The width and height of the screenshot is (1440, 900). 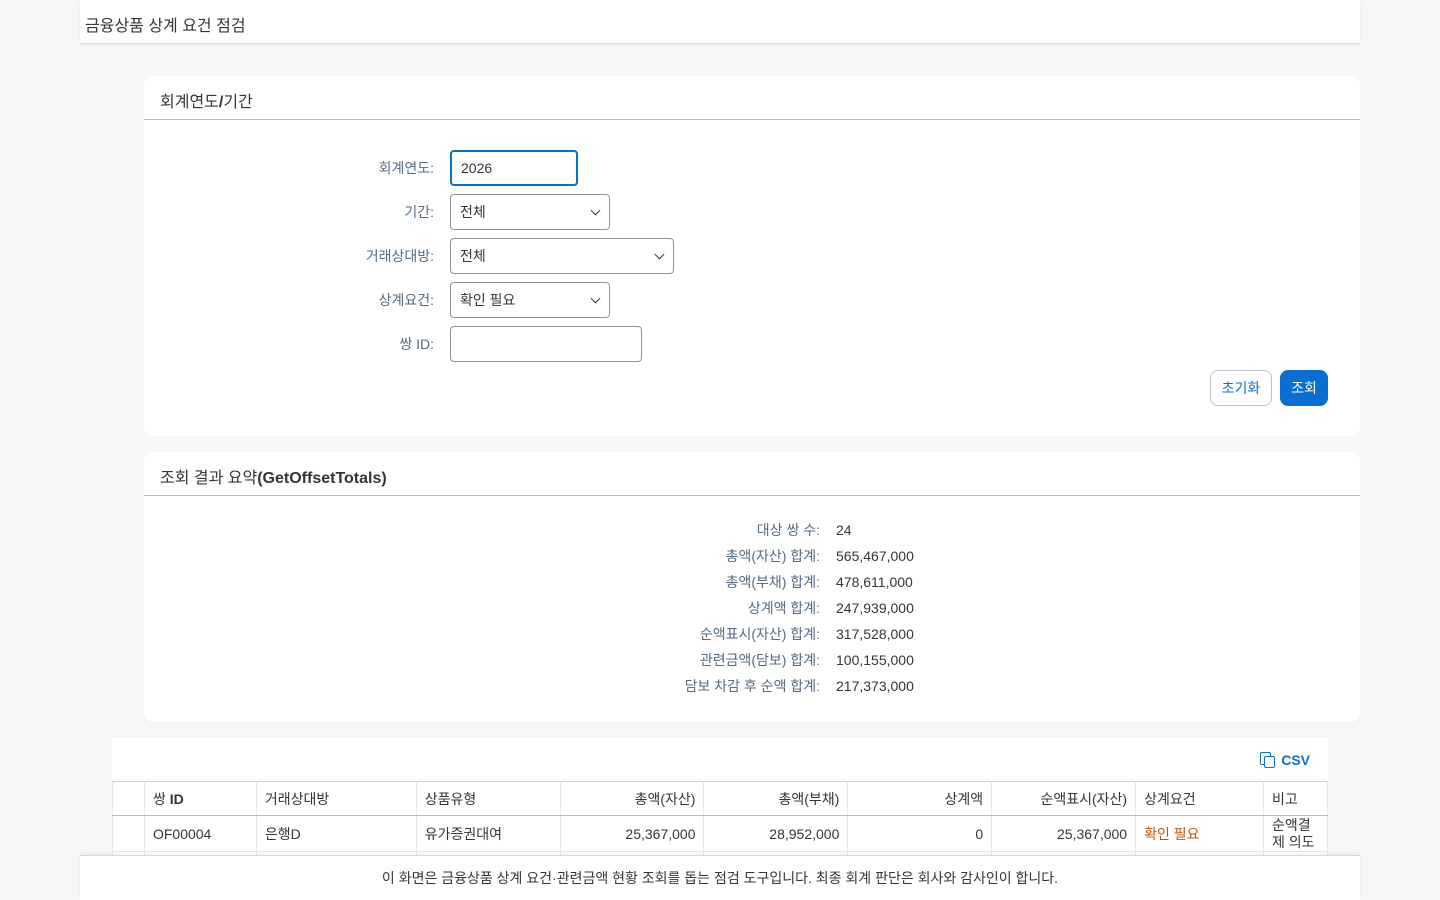 What do you see at coordinates (128, 833) in the screenshot?
I see `row-select-cell` at bounding box center [128, 833].